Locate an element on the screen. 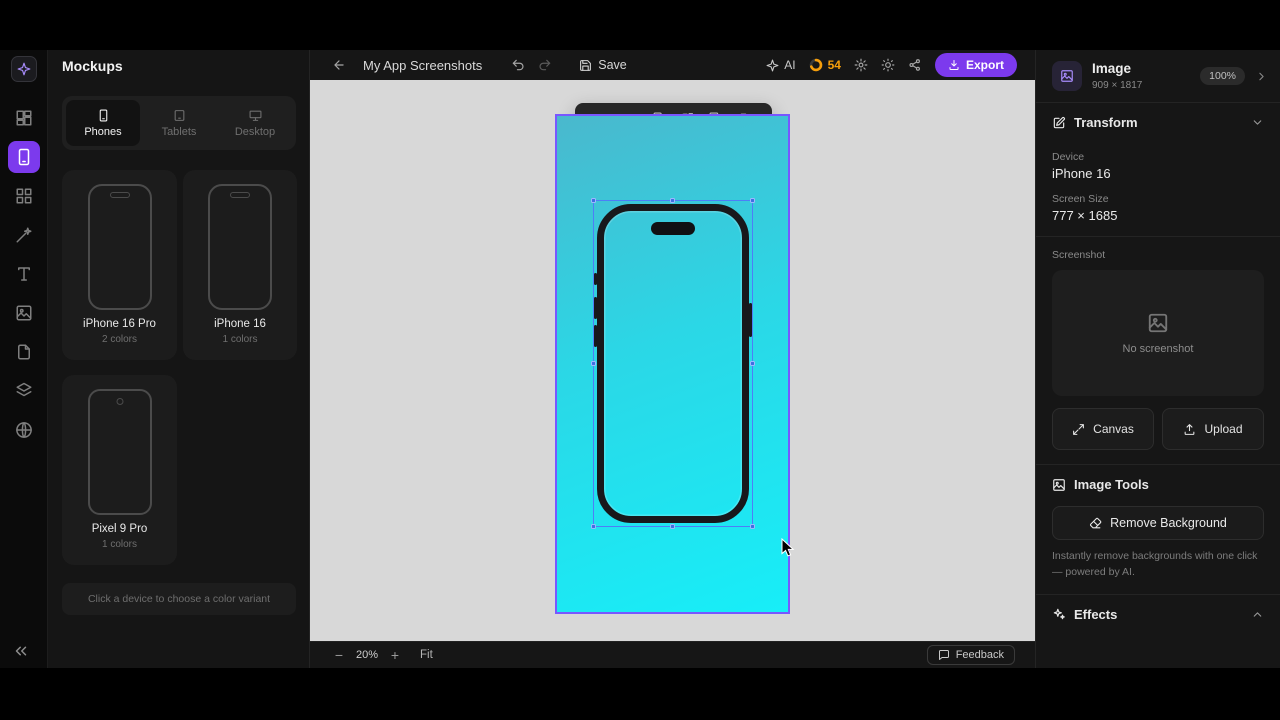 The width and height of the screenshot is (1280, 720). top-toolbar: My App Screenshots Save AI 54 Export is located at coordinates (672, 65).